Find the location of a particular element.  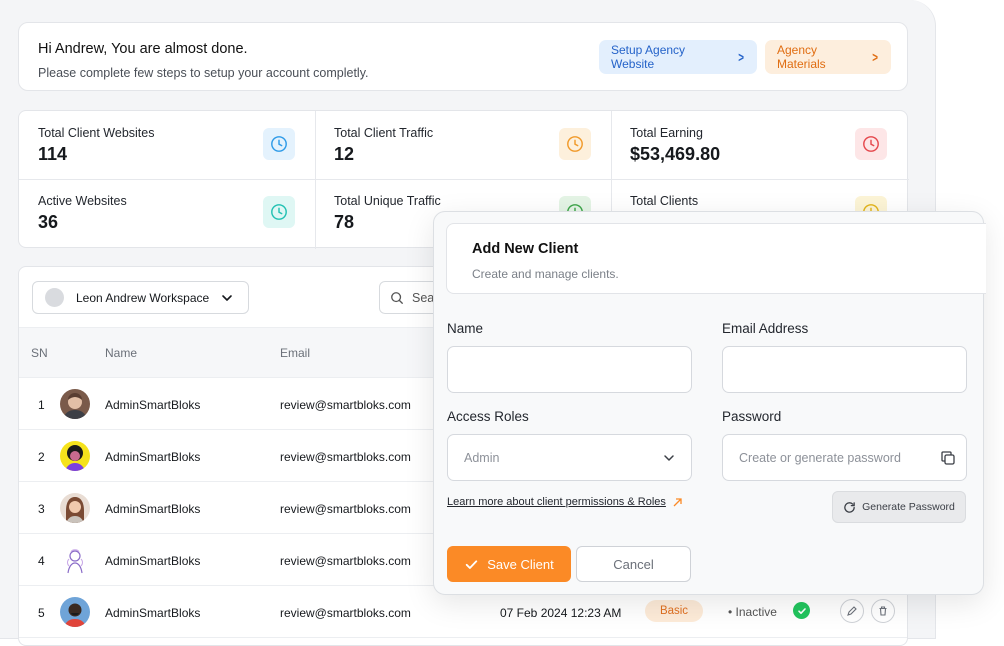

password-field: Create or generate password is located at coordinates (844, 457).